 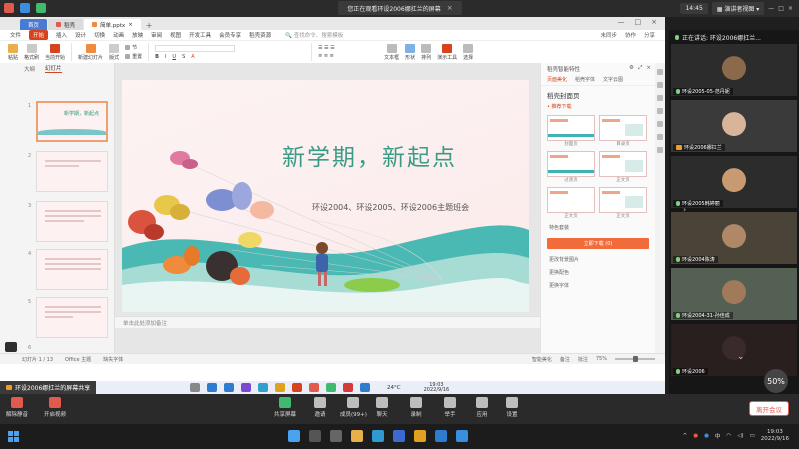 I want to click on participant-tile: 环设2005韩婷丽, so click(x=734, y=182).